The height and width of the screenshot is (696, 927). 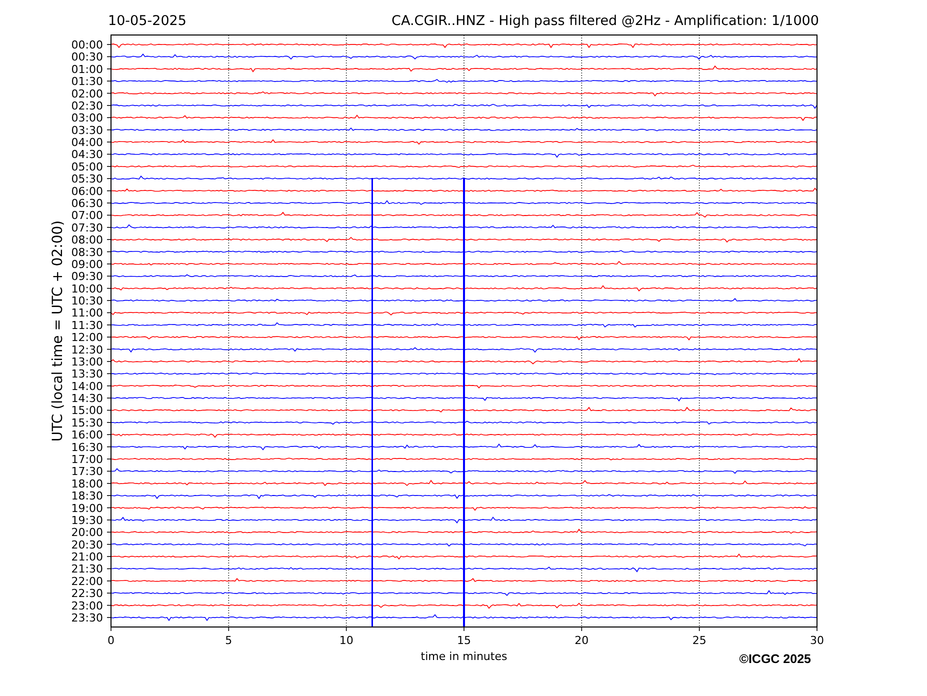 What do you see at coordinates (87, 105) in the screenshot?
I see `y-tick-label: 02:30` at bounding box center [87, 105].